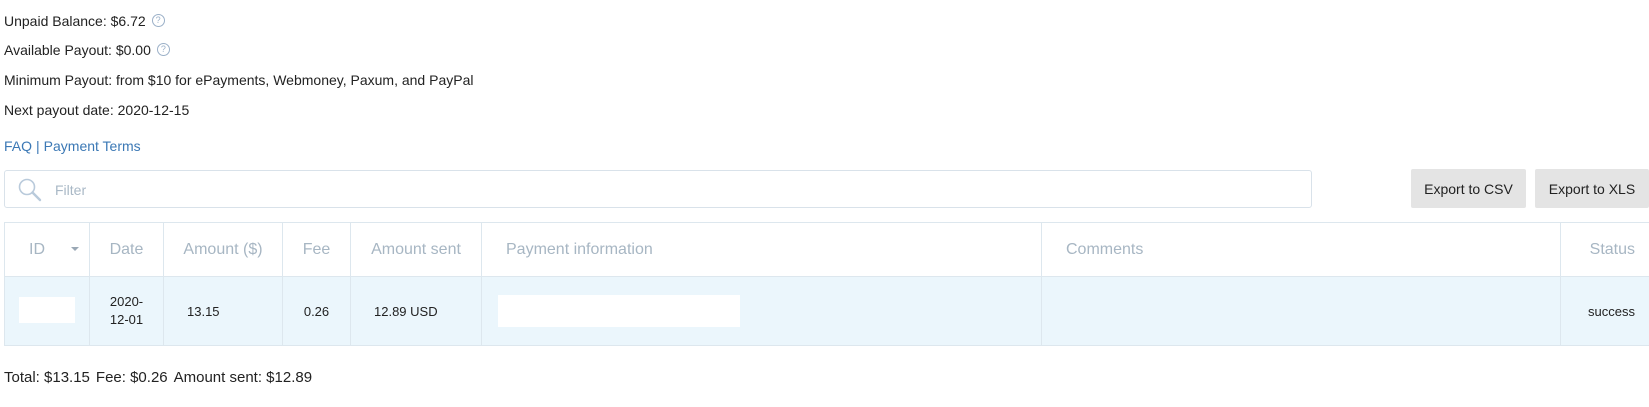  I want to click on help-links: FAQ | Payment Terms, so click(72, 146).